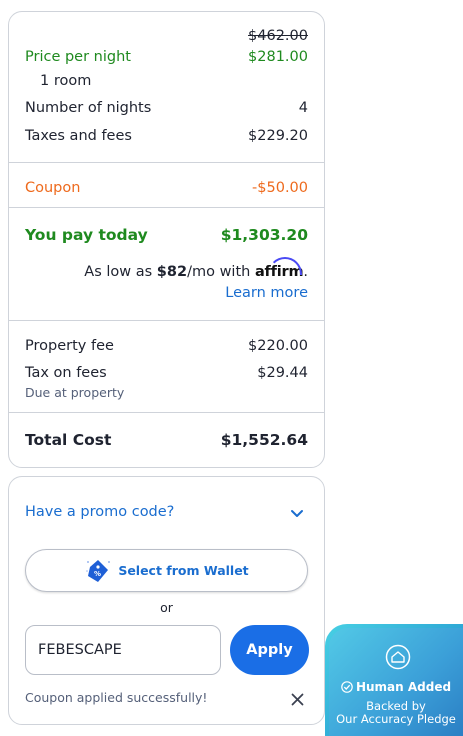 This screenshot has width=463, height=736. I want to click on pay-today-value: $1,303.20, so click(264, 235).